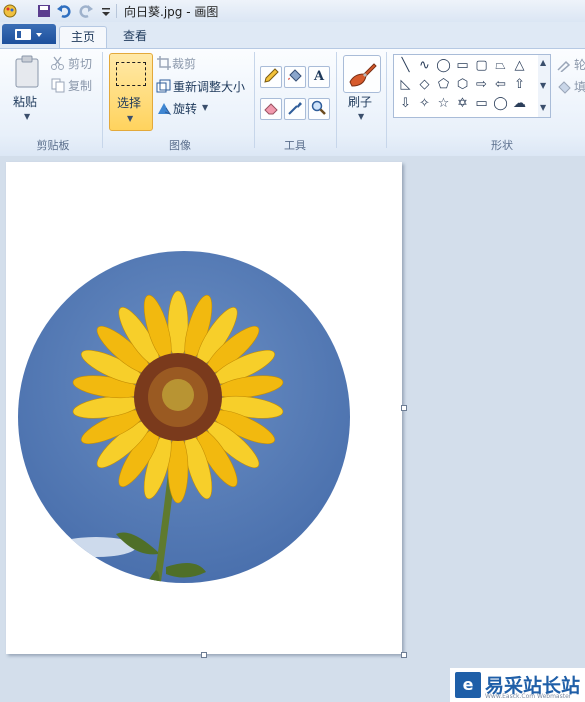  I want to click on brushes-dropdown-icon: ▼, so click(361, 116).